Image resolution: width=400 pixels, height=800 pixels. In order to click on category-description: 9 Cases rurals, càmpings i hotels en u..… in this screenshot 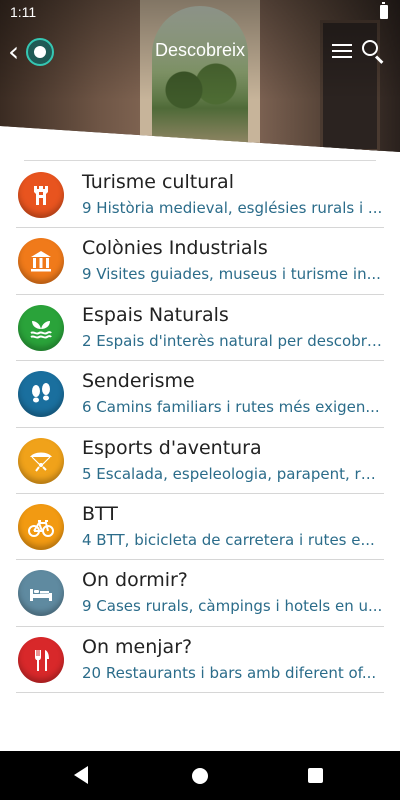, I will do `click(232, 606)`.